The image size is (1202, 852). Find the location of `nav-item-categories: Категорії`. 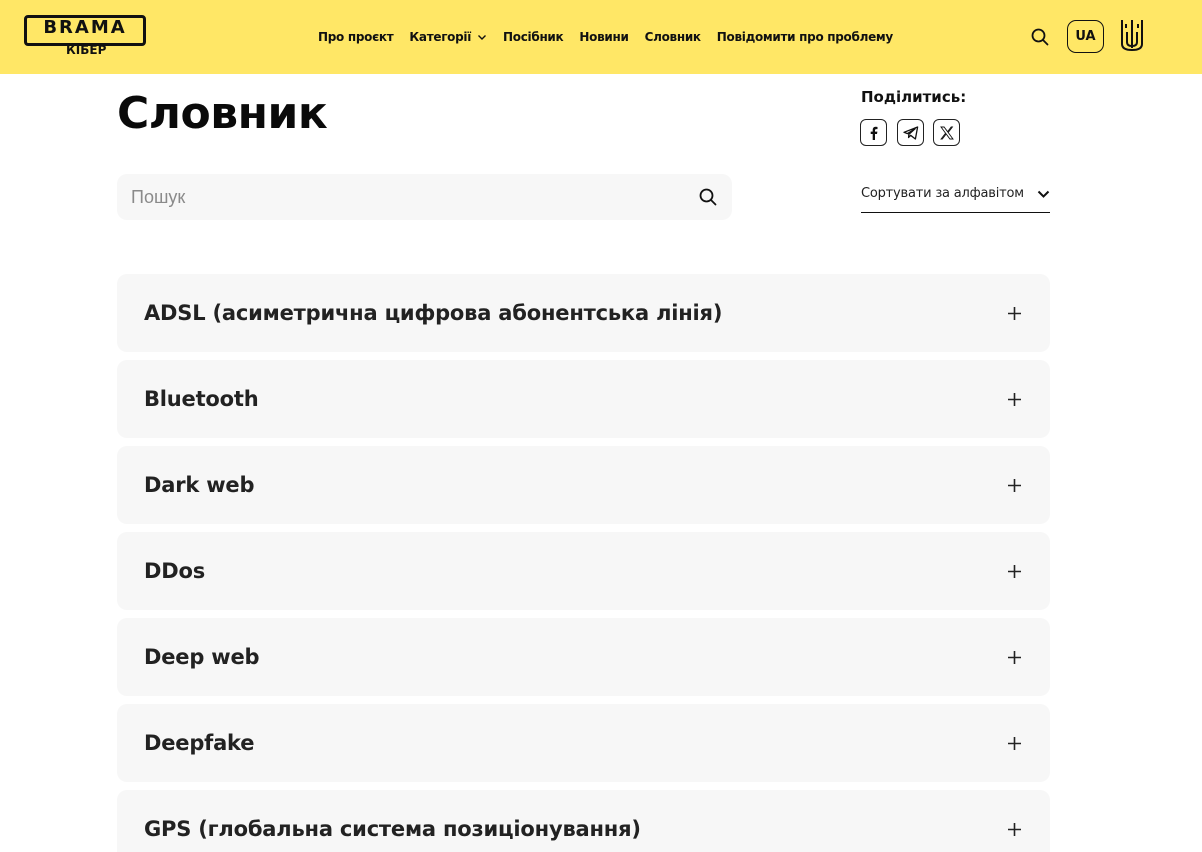

nav-item-categories: Категорії is located at coordinates (448, 37).